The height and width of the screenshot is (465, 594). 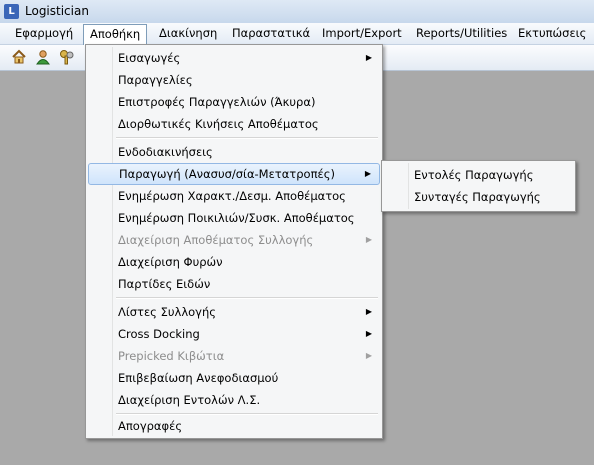 I want to click on menu-item-diaxeirisi-apothematos: Διαχείριση Αποθέματος Συλλογής ▶, so click(x=234, y=240).